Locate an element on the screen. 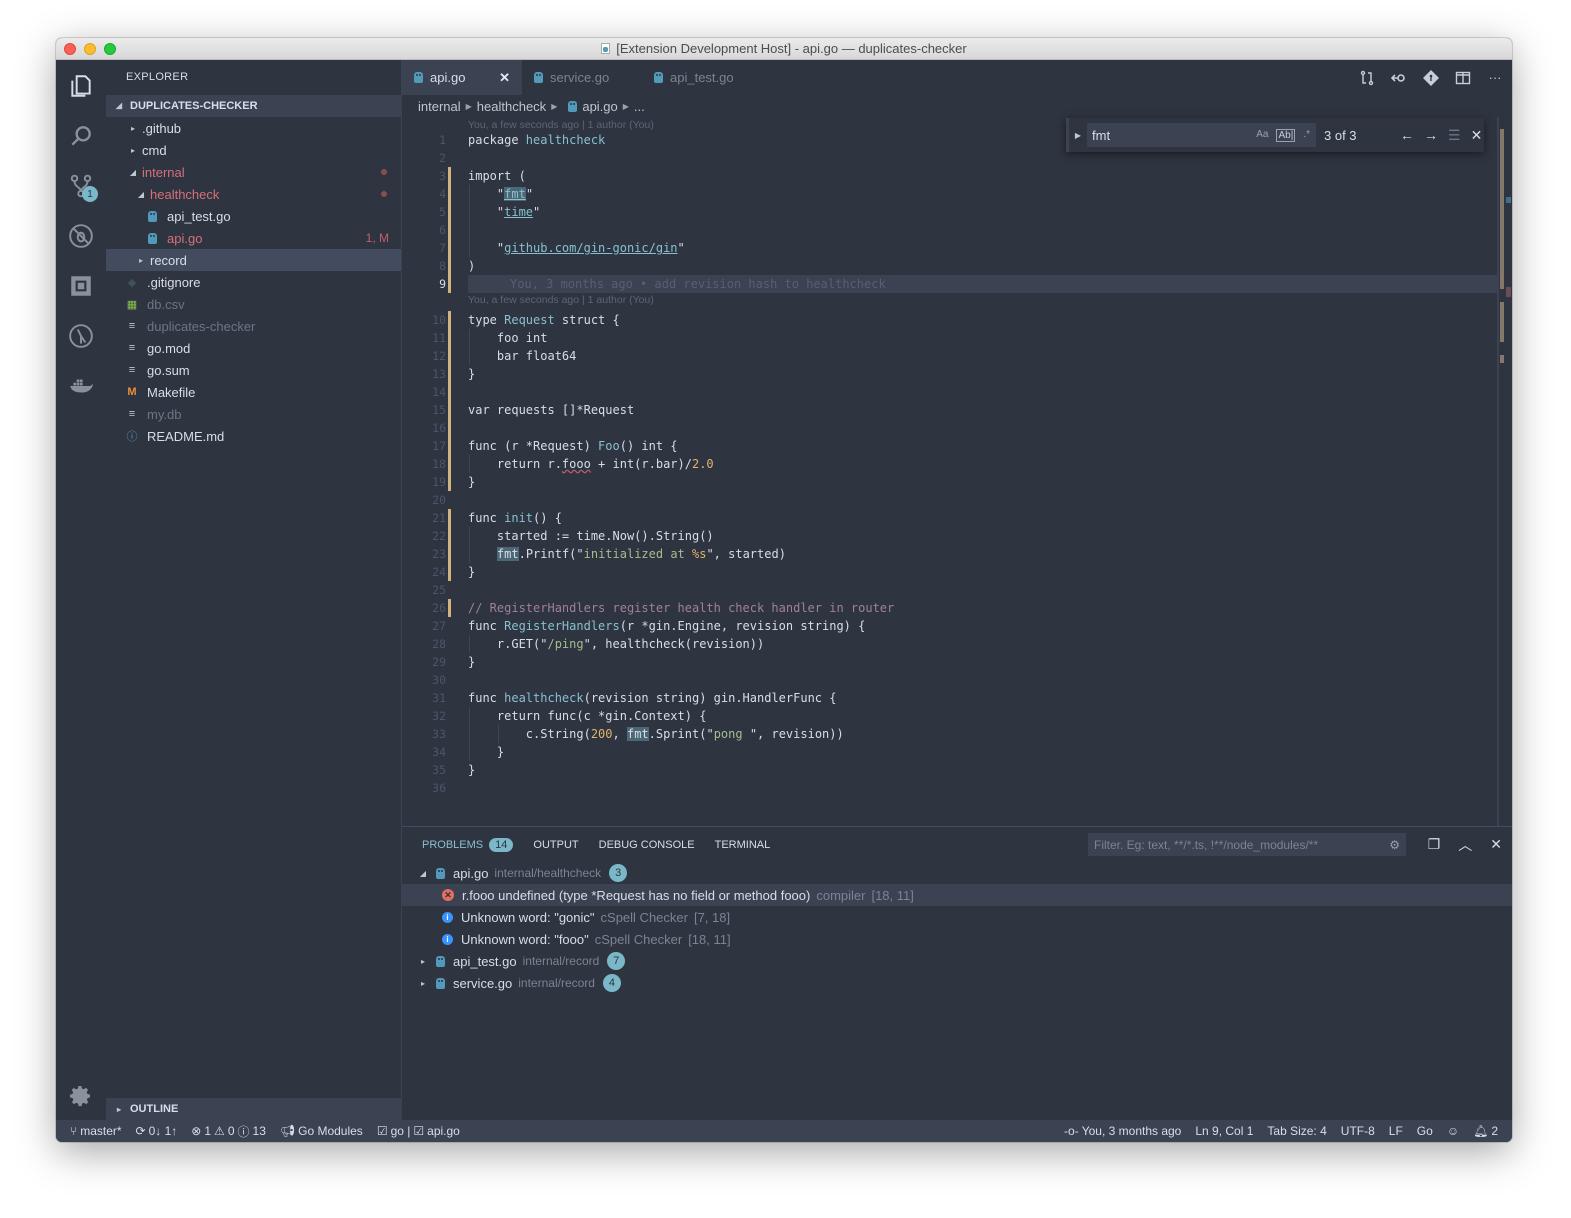 The image size is (1571, 1218). problem-message: Unknown word: "gonic" is located at coordinates (528, 917).